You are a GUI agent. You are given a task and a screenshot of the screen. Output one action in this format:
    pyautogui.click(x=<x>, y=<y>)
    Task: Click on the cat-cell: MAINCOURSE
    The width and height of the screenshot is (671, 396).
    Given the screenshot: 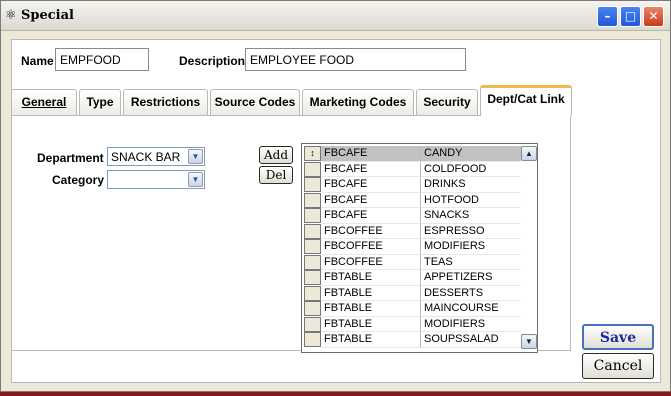 What is the action you would take?
    pyautogui.click(x=471, y=309)
    